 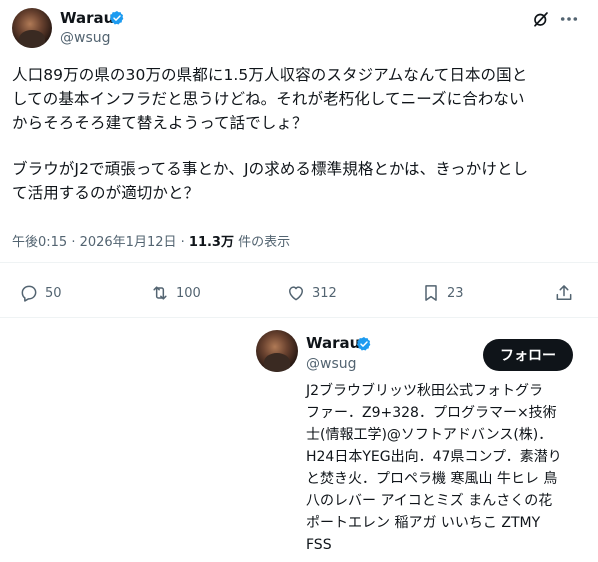 What do you see at coordinates (53, 293) in the screenshot?
I see `reply-count: 50` at bounding box center [53, 293].